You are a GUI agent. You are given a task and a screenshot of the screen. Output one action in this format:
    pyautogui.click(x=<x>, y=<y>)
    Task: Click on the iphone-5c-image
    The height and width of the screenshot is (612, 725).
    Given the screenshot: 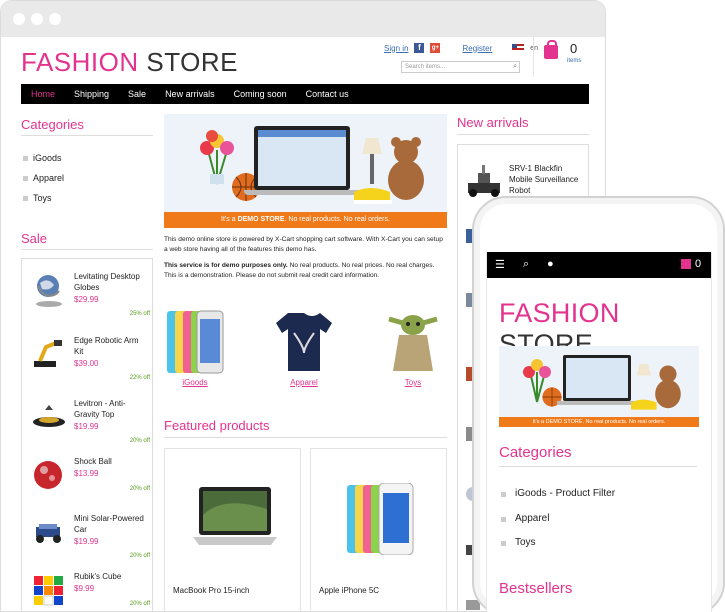 What is the action you would take?
    pyautogui.click(x=380, y=519)
    